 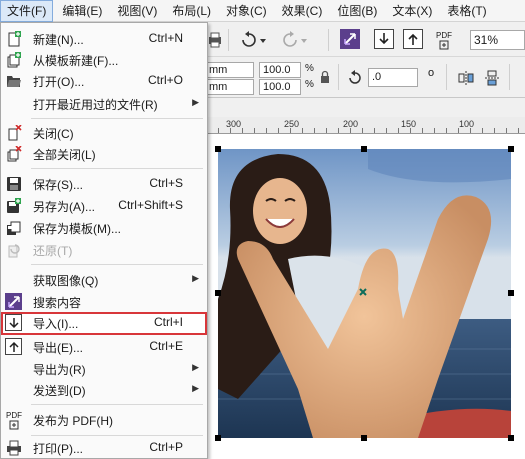 I want to click on degree-symbol: o, so click(x=431, y=73).